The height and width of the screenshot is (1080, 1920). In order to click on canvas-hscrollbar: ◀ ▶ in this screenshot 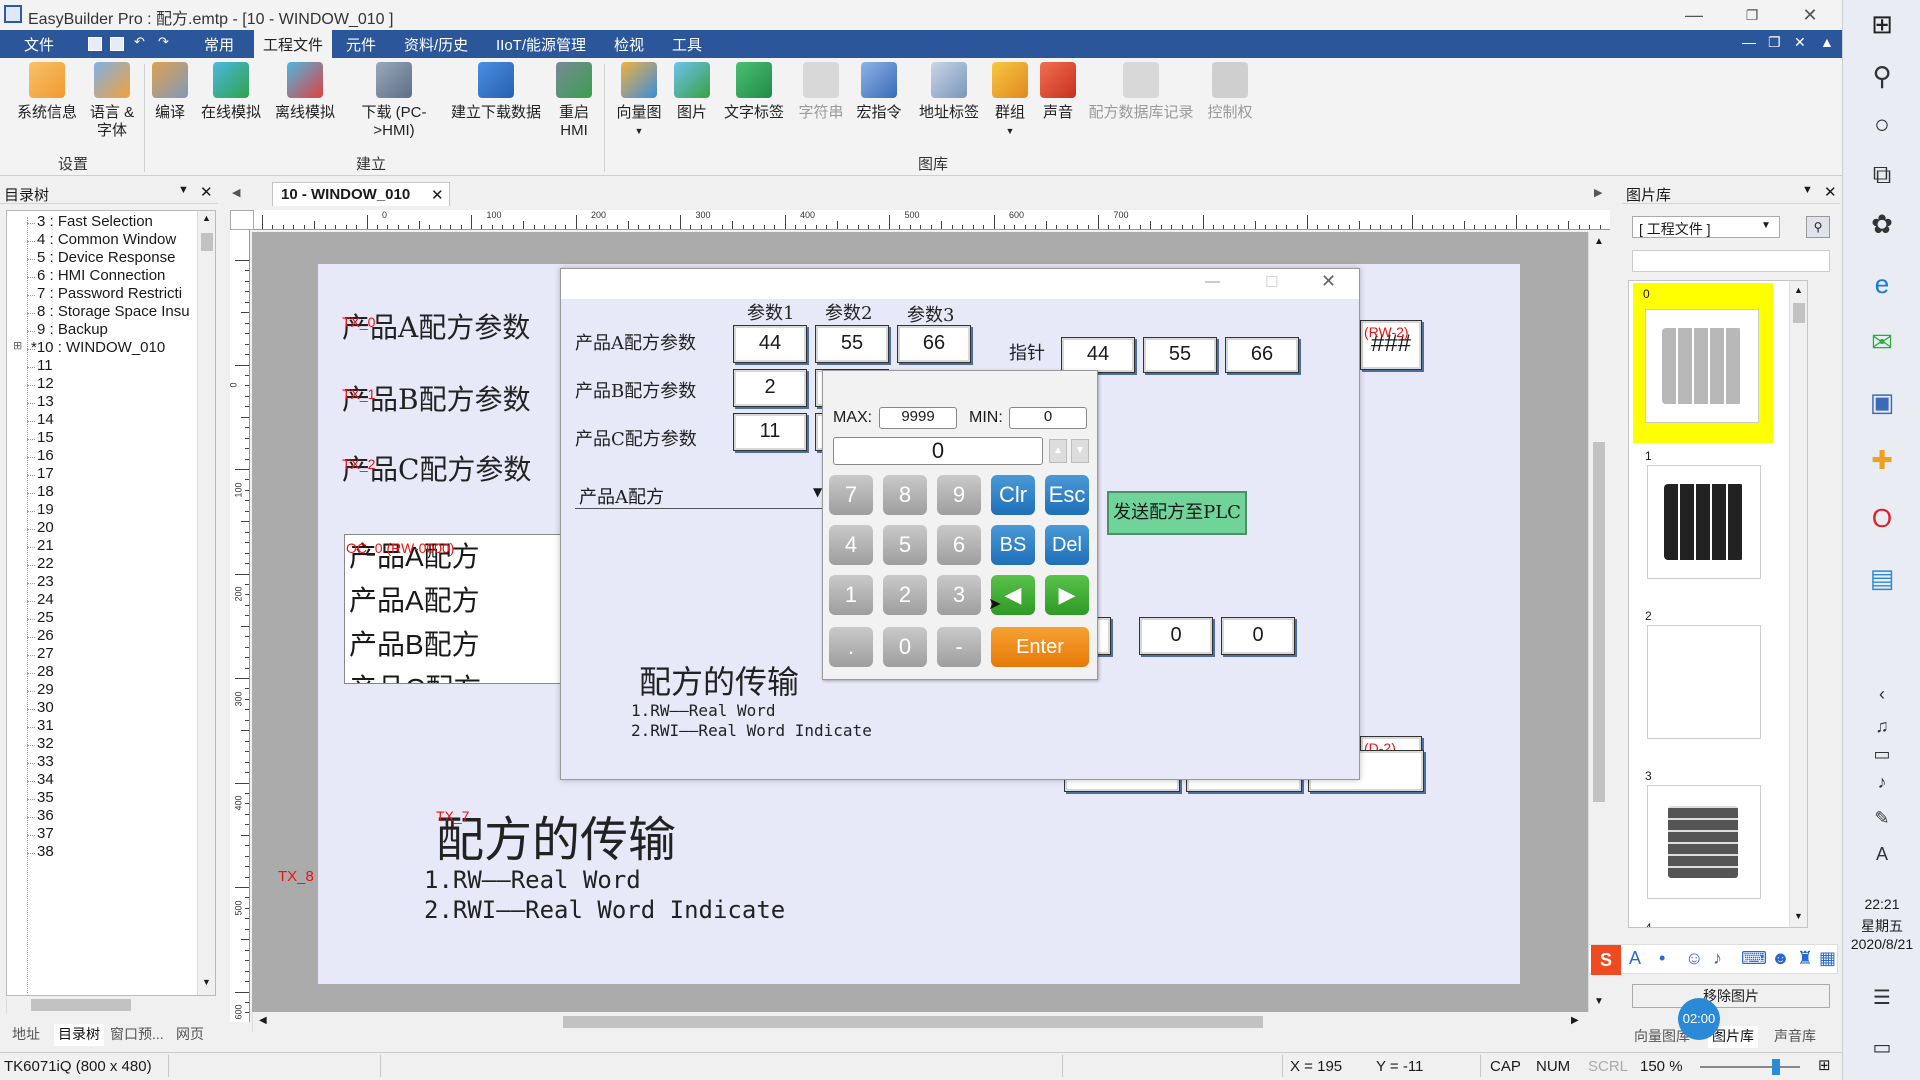, I will do `click(920, 1022)`.